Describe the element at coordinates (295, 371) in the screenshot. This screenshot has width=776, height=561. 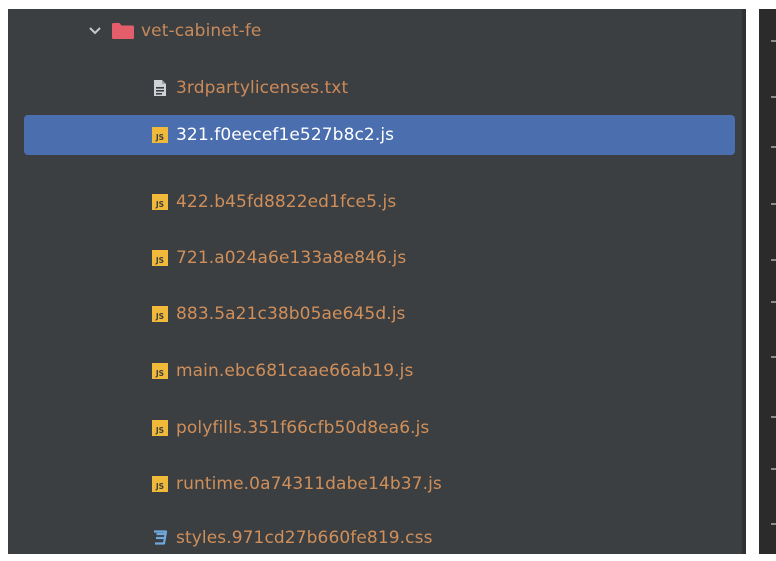
I see `file-name: main.ebc681caae66ab19.js` at that location.